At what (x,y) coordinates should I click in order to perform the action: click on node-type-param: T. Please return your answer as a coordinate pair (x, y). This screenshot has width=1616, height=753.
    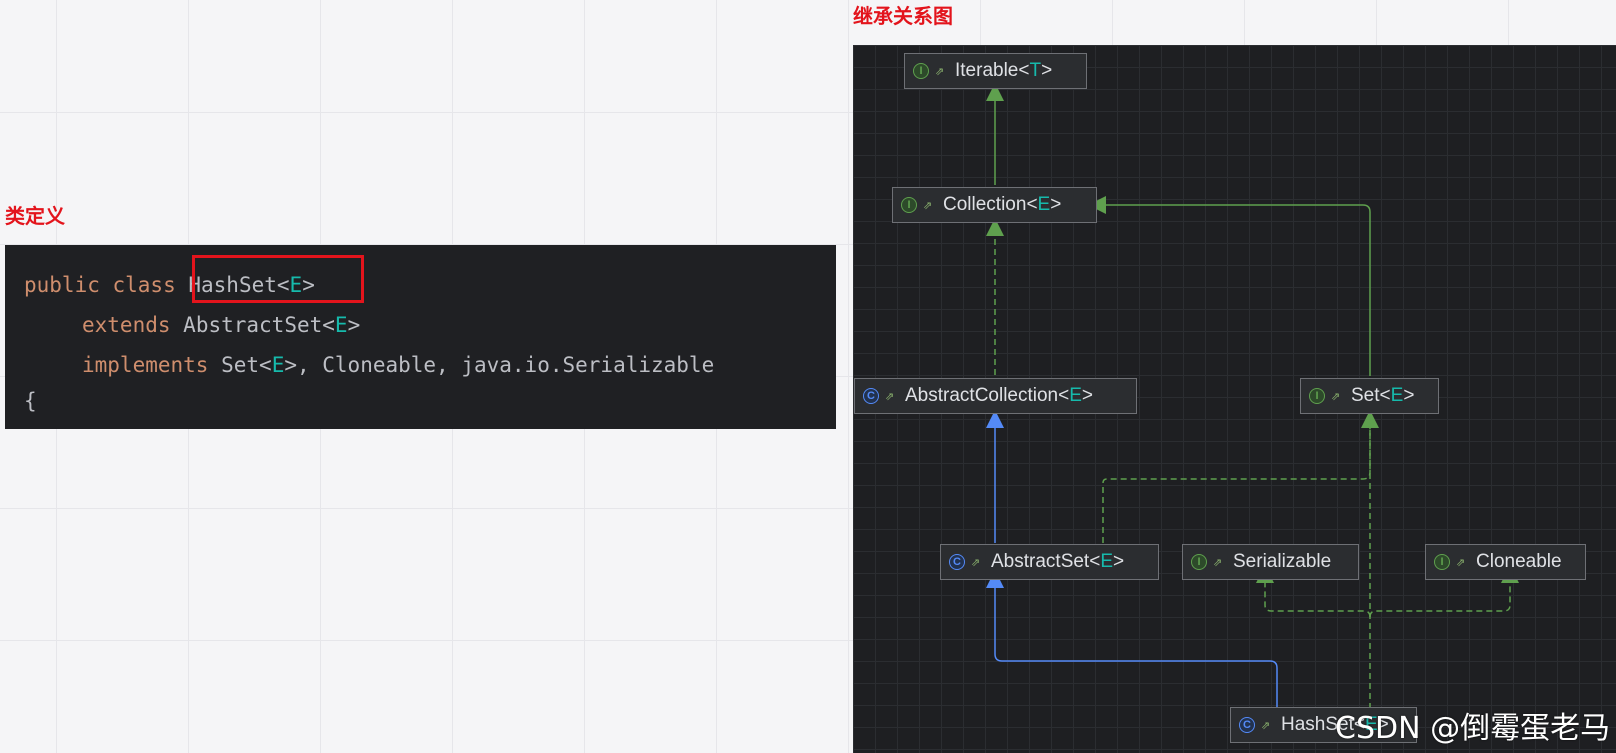
    Looking at the image, I should click on (1035, 70).